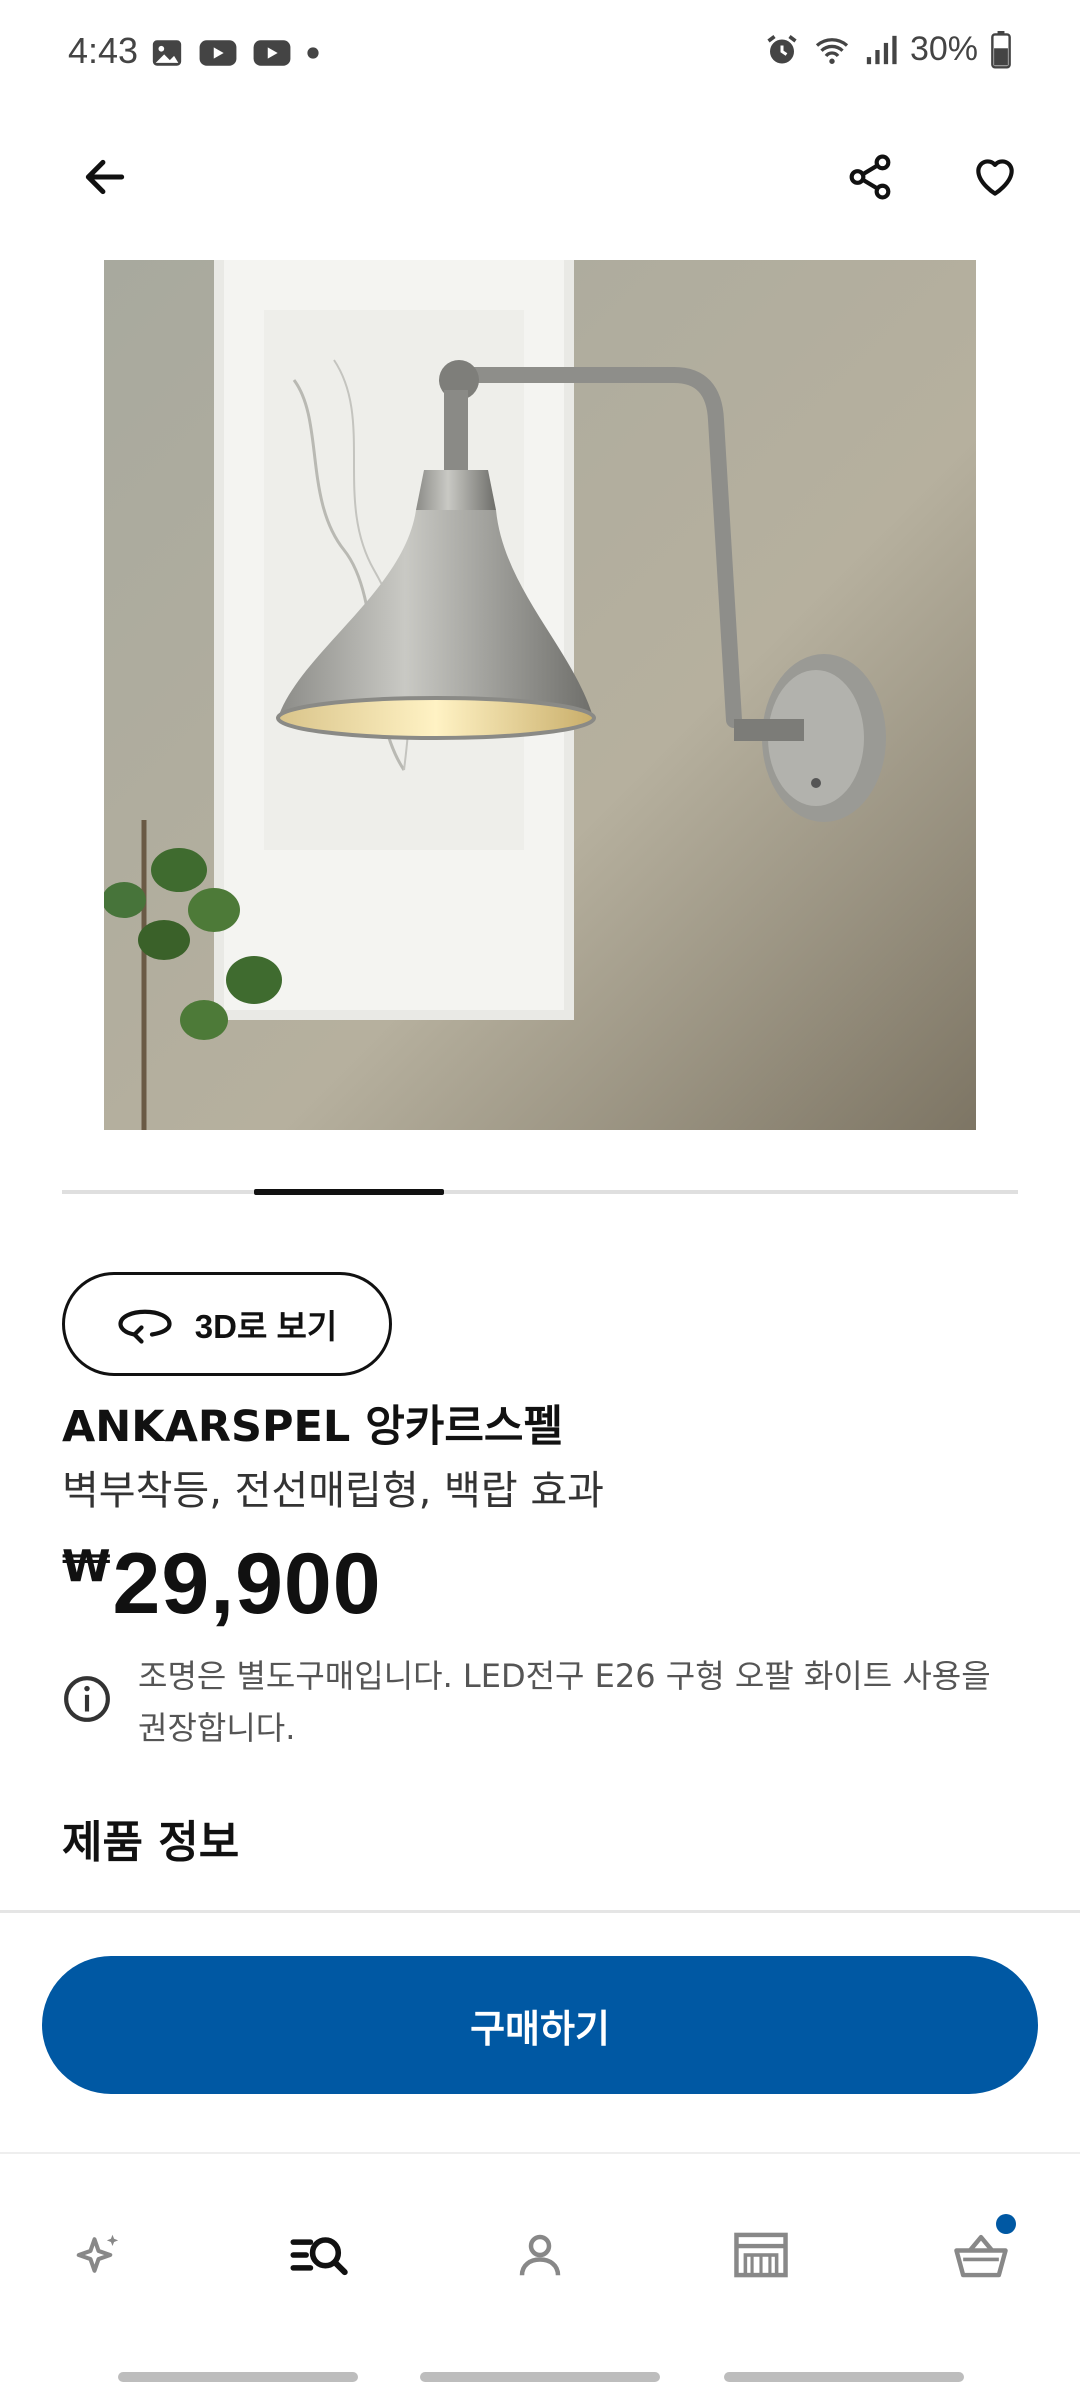 The height and width of the screenshot is (2400, 1080). What do you see at coordinates (782, 48) in the screenshot?
I see `alarm-icon` at bounding box center [782, 48].